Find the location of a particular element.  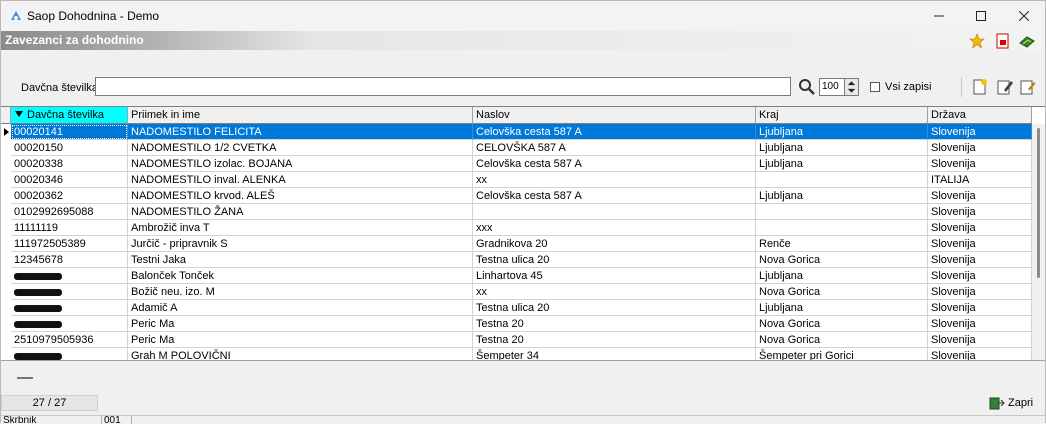

module-header: Zavezanci za dohodnino is located at coordinates (523, 40).